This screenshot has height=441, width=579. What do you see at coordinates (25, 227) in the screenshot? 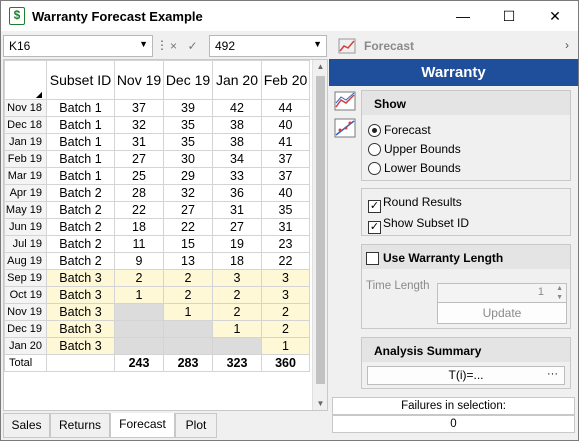
I see `row-header: Jun 19` at bounding box center [25, 227].